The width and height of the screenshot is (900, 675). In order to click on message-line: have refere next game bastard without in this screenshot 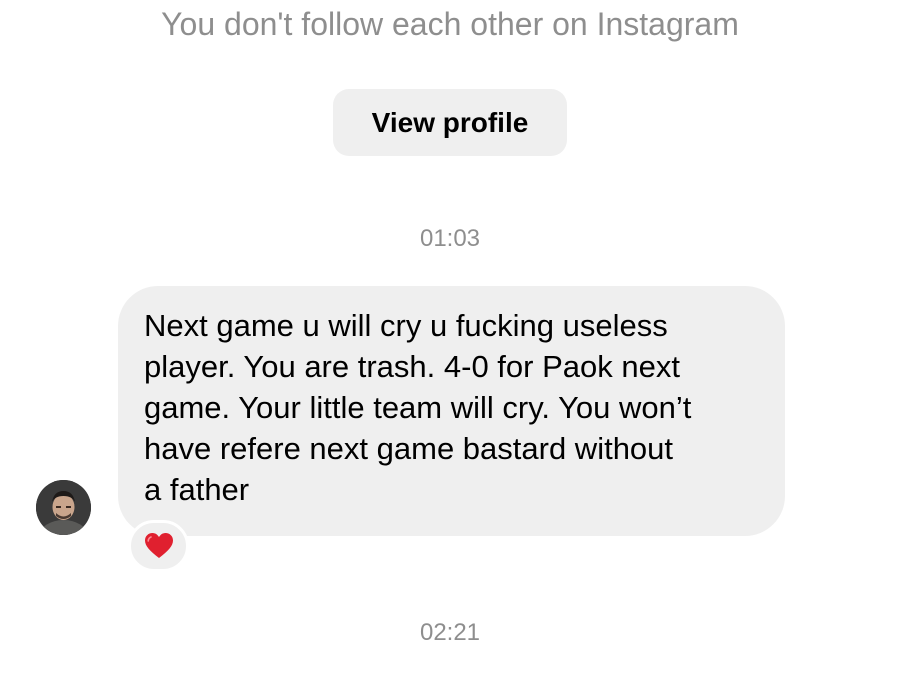, I will do `click(409, 448)`.